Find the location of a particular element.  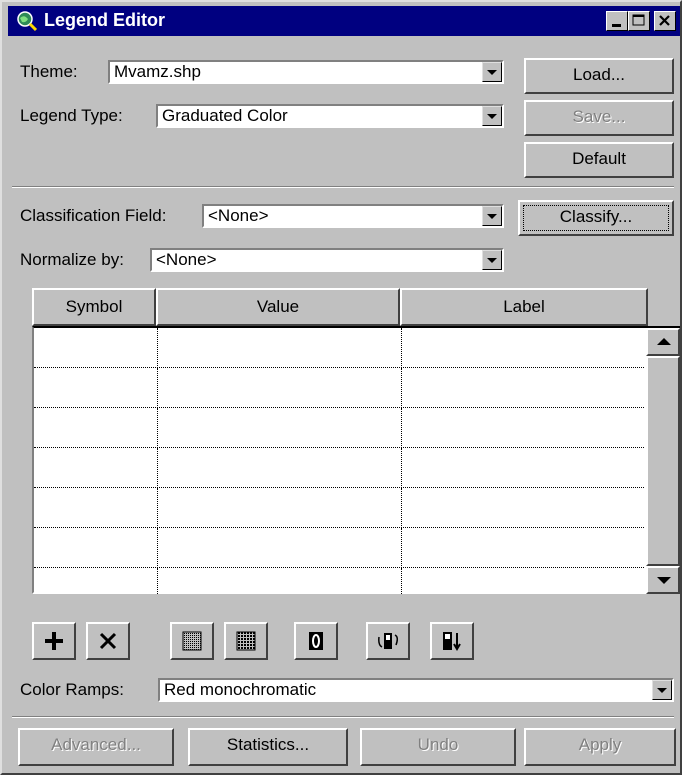

close-button is located at coordinates (665, 21).